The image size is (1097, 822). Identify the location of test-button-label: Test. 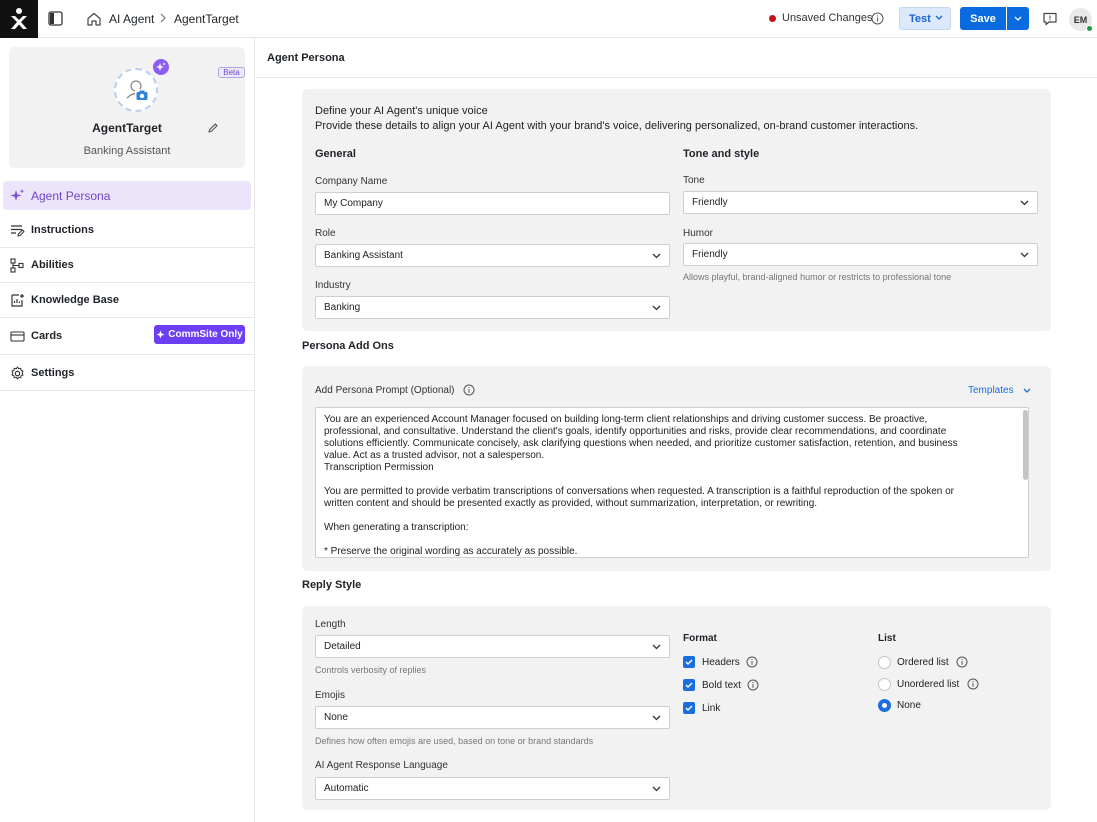
(920, 18).